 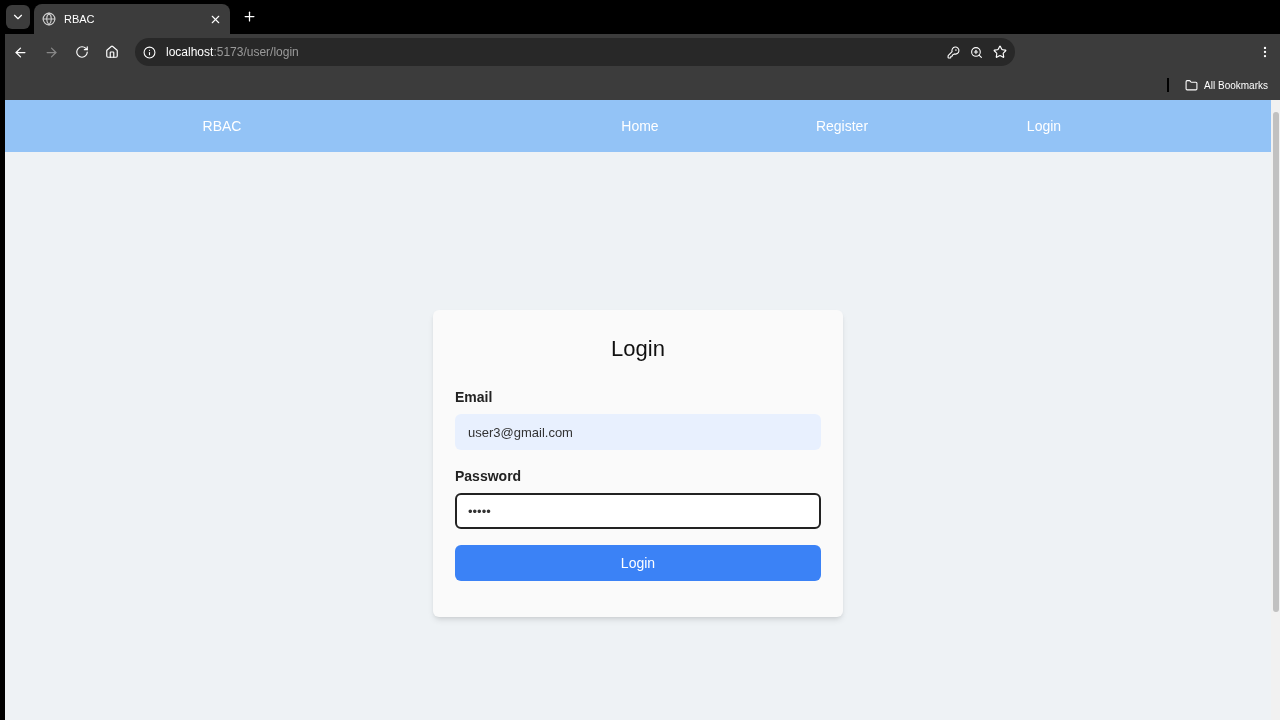 I want to click on url-text: localhost:5173/user/login, so click(x=233, y=52).